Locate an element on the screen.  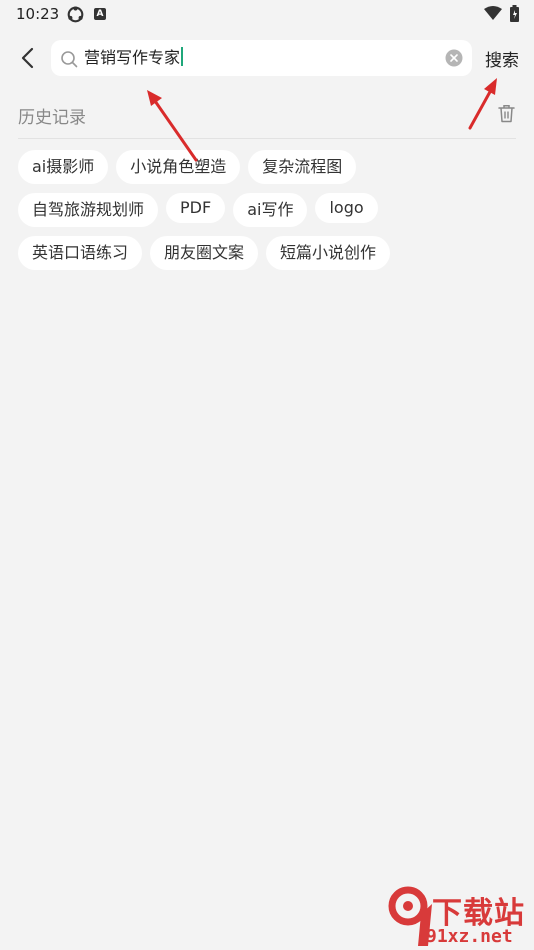
history-tag: 短篇小说创作 is located at coordinates (328, 253).